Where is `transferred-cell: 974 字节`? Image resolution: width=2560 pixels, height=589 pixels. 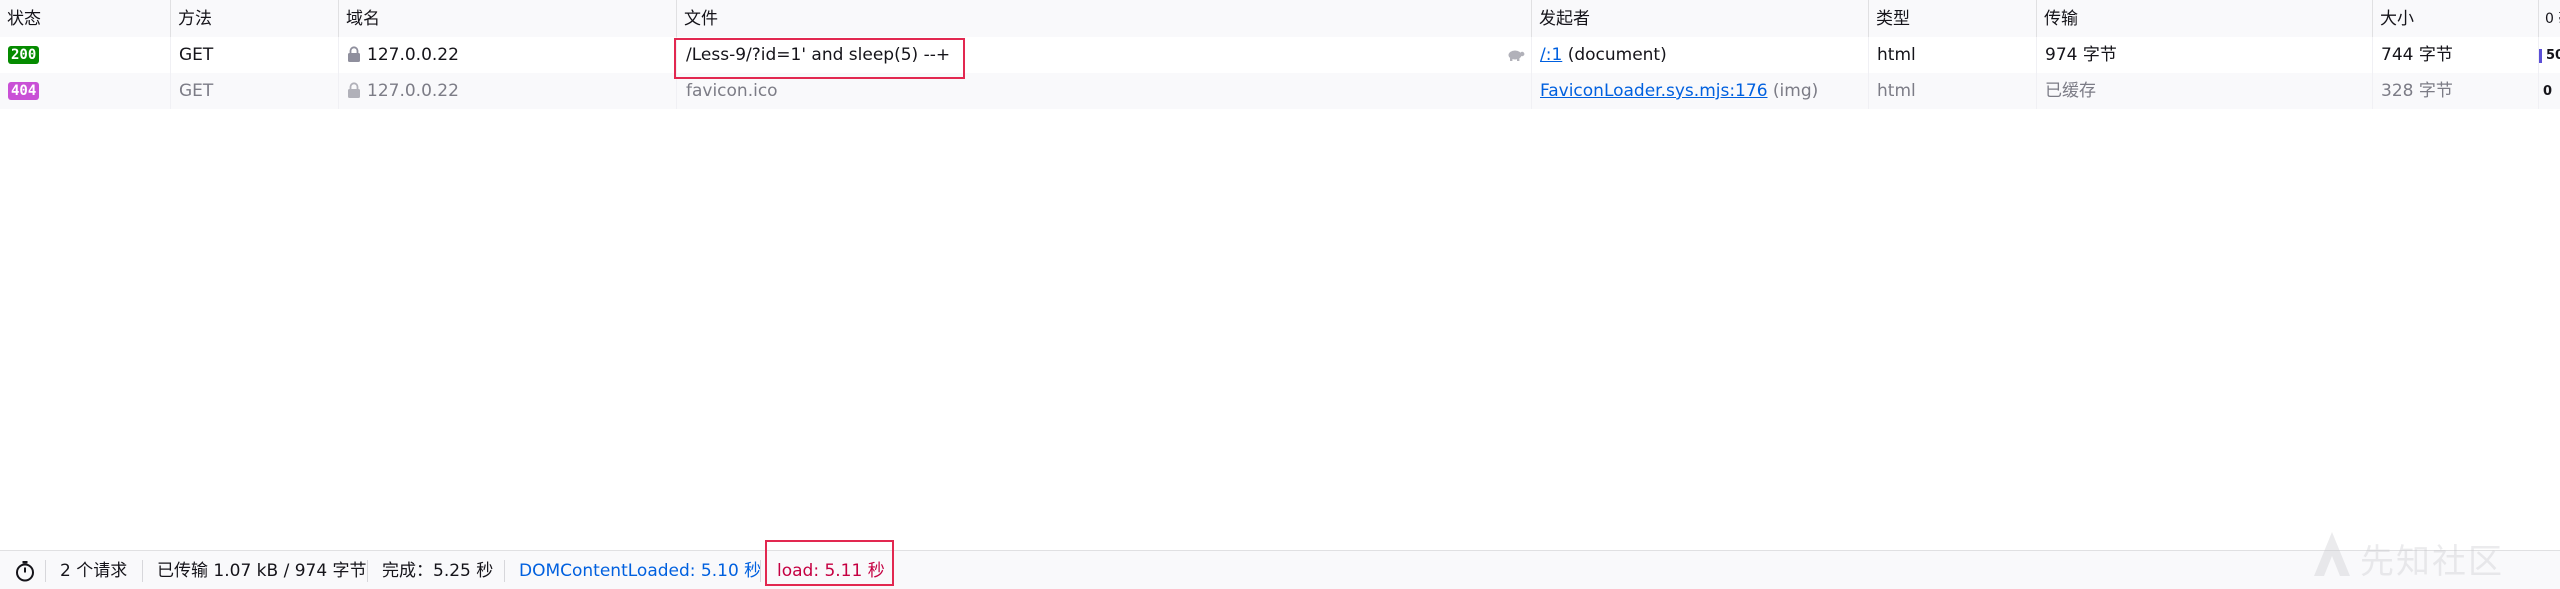
transferred-cell: 974 字节 is located at coordinates (2204, 55).